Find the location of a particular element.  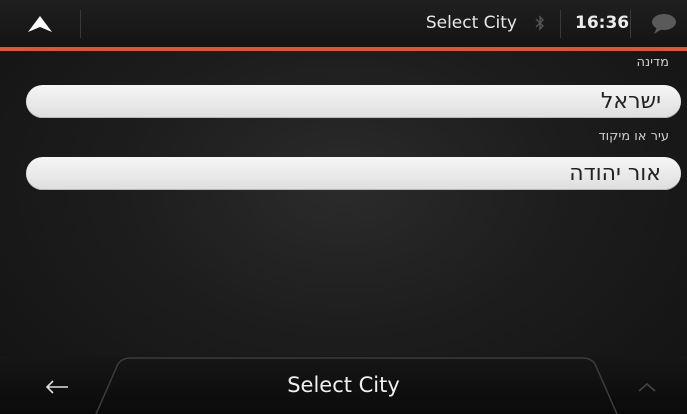

menu-button is located at coordinates (40, 23).